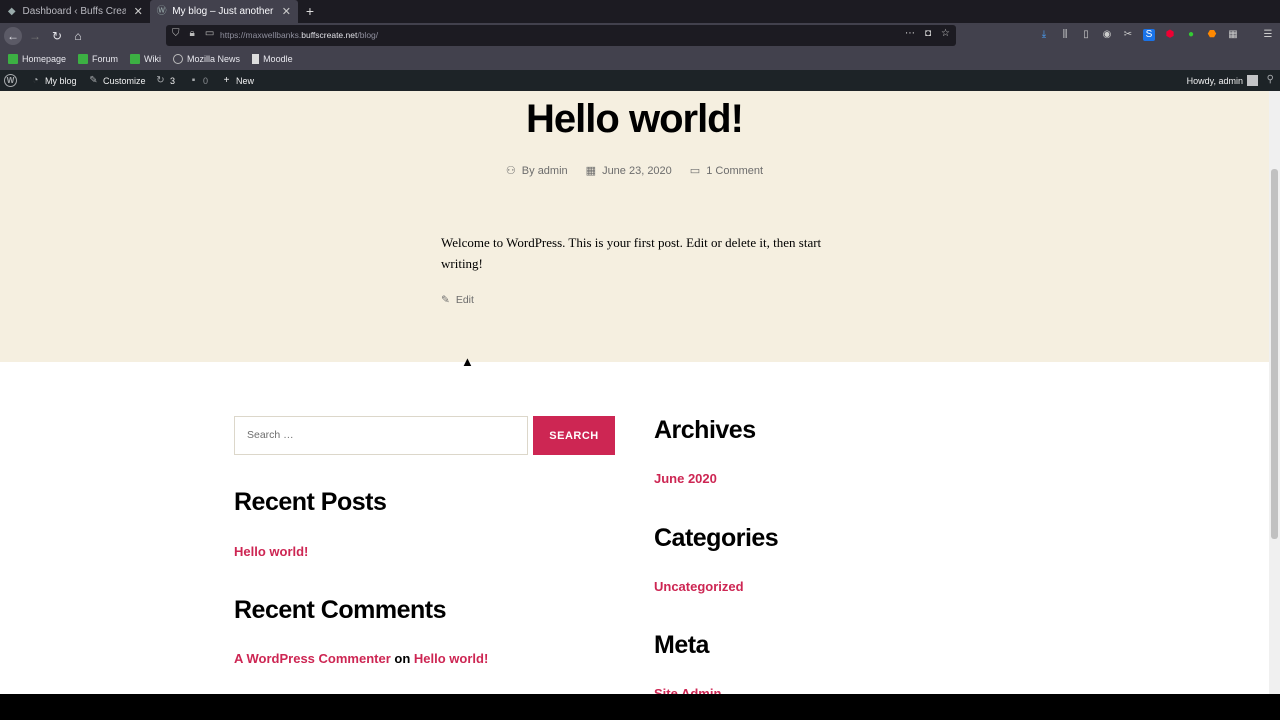 The image size is (1280, 720). Describe the element at coordinates (402, 658) in the screenshot. I see `comment-on-text: on` at that location.